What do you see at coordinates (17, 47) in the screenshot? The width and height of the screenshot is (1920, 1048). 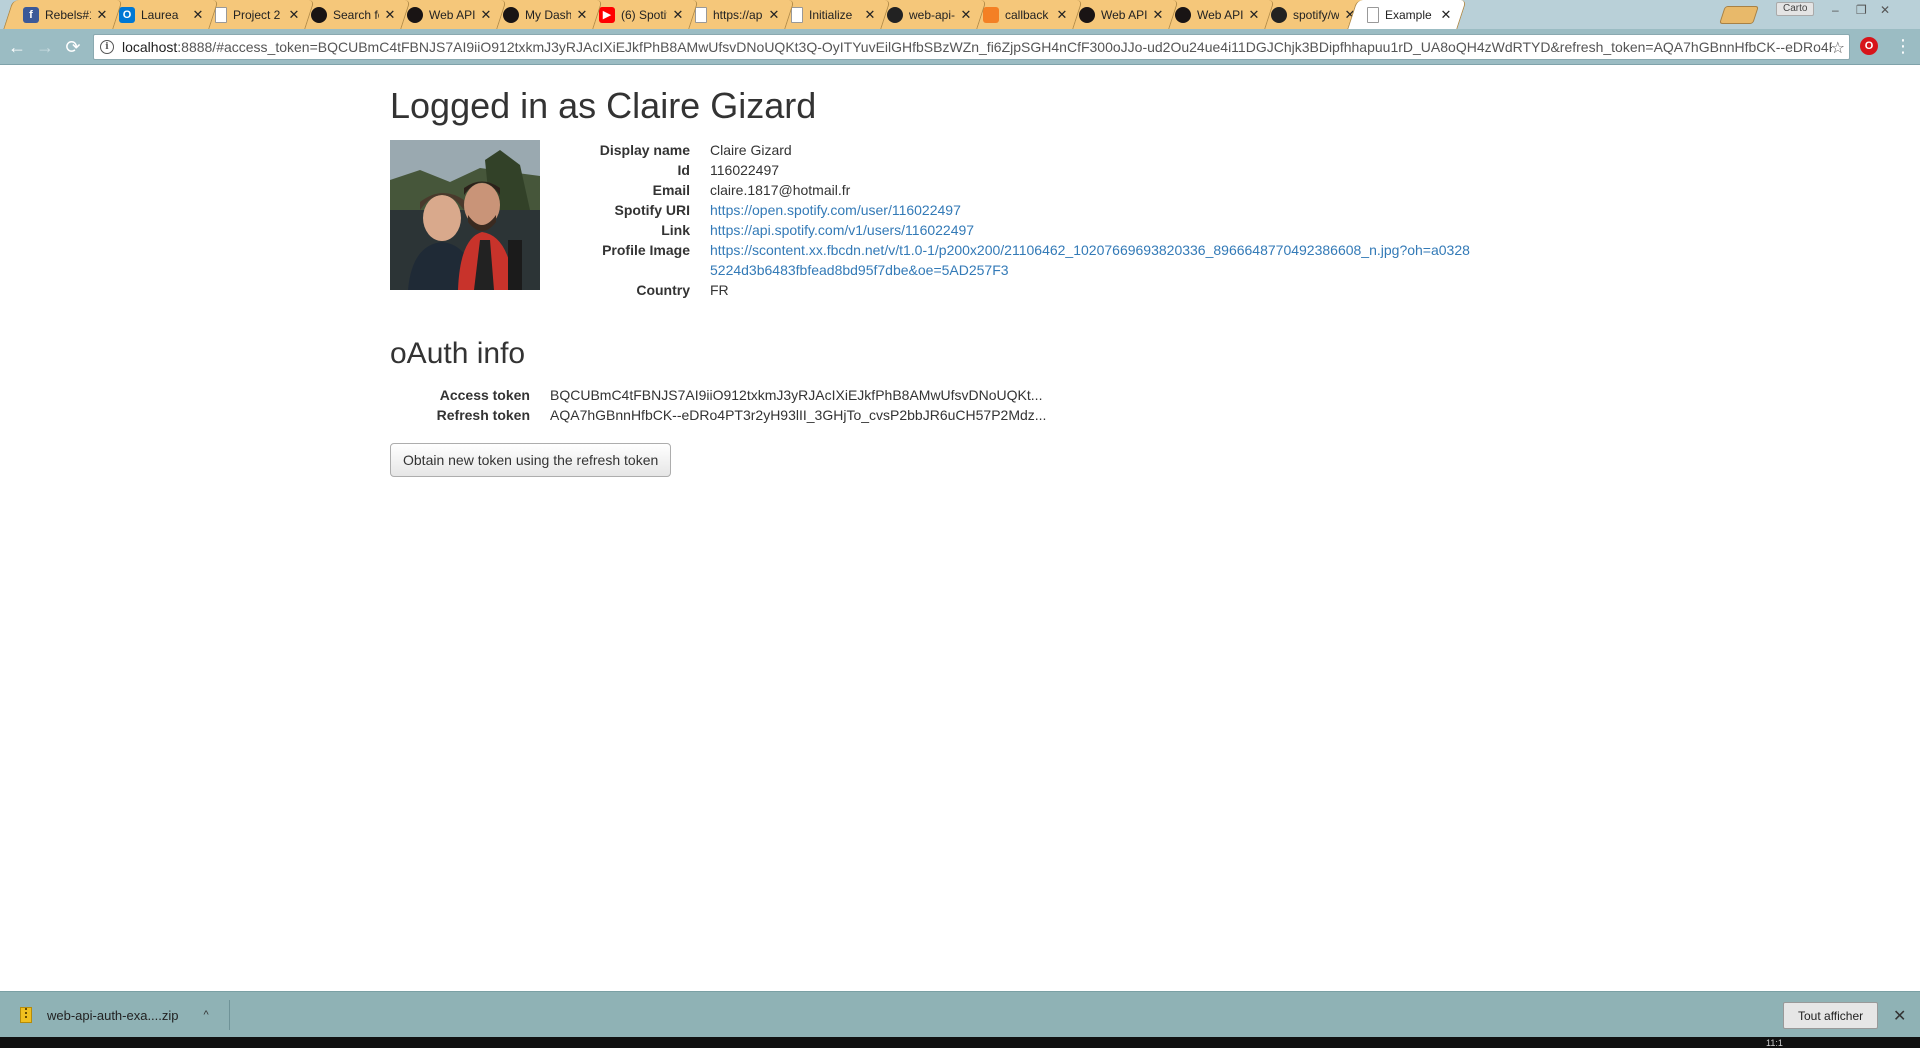 I see `back-icon: ←` at bounding box center [17, 47].